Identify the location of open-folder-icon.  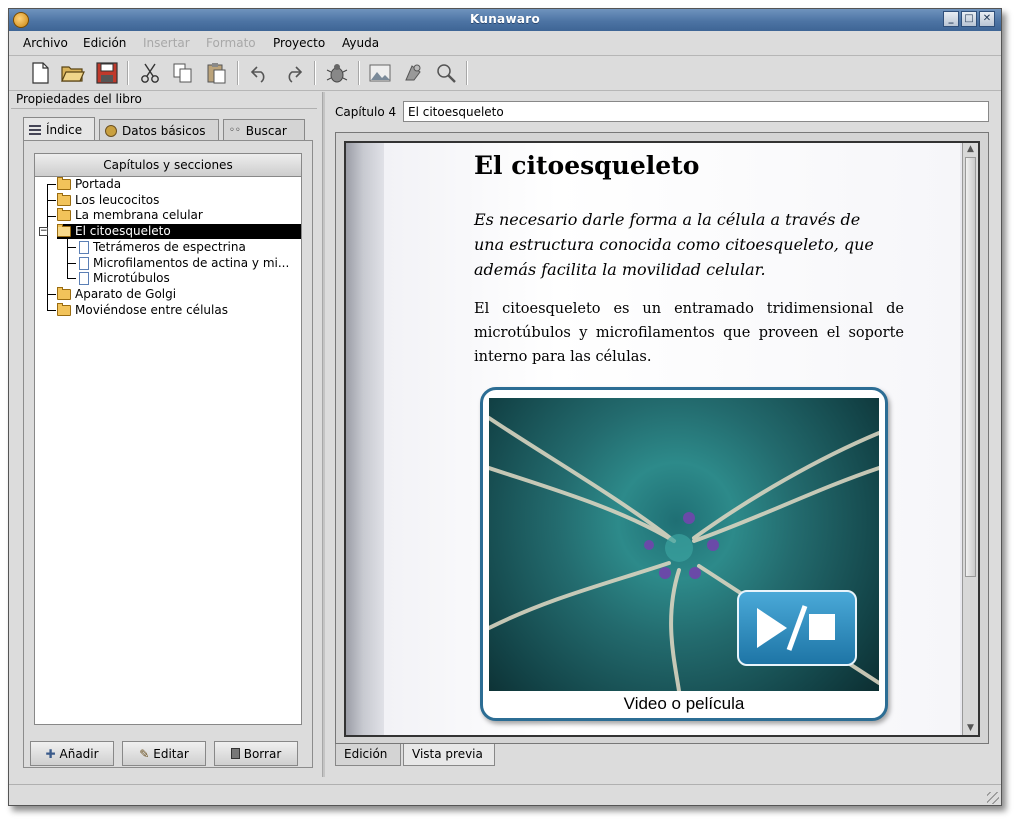
(73, 73).